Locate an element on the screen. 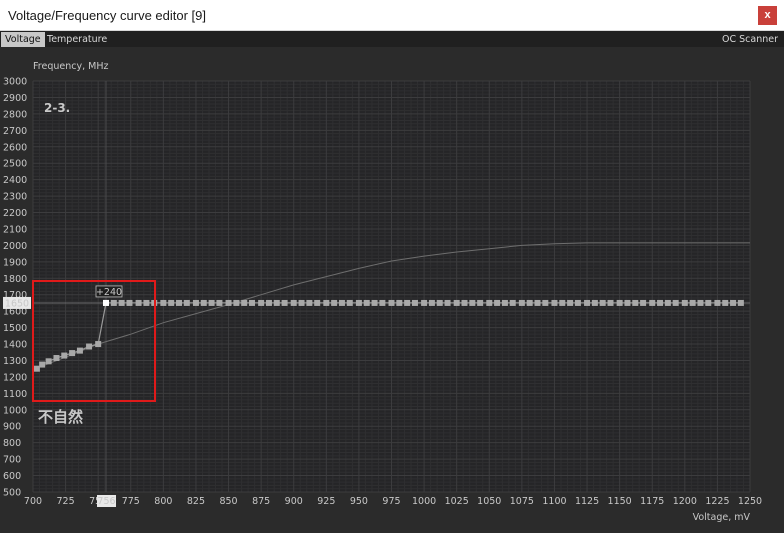 This screenshot has width=784, height=533. y-tick-label: 2400 is located at coordinates (15, 180).